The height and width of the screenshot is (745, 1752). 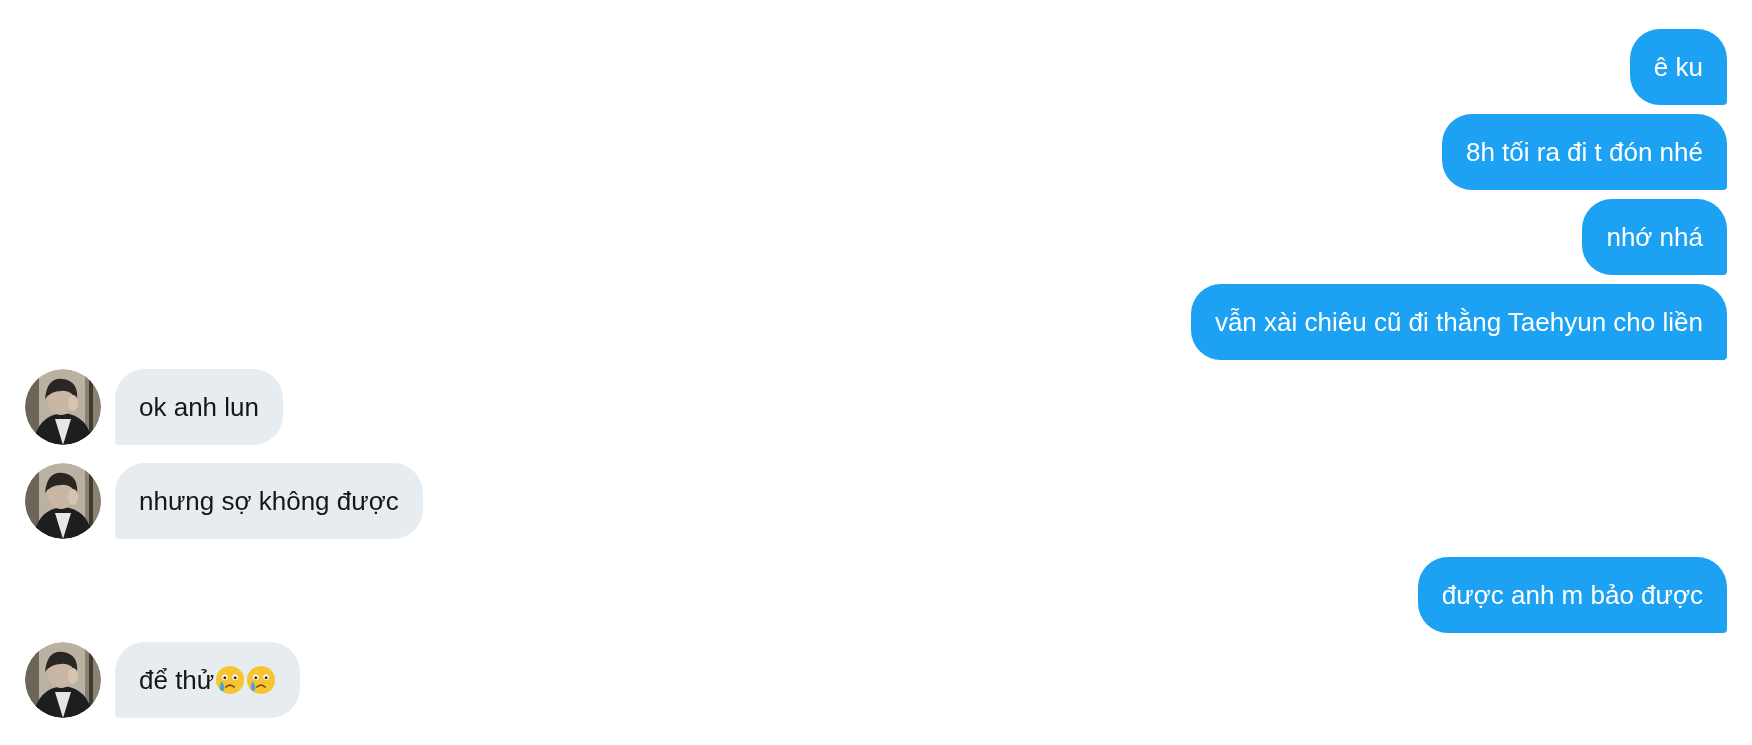 I want to click on message-bubble: ê ku, so click(x=1678, y=67).